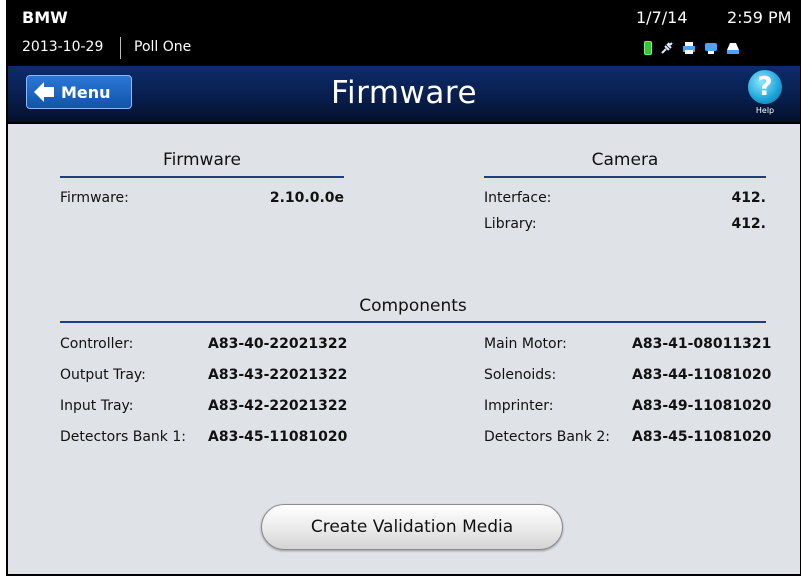 Image resolution: width=801 pixels, height=576 pixels. I want to click on help-label: Help, so click(765, 110).